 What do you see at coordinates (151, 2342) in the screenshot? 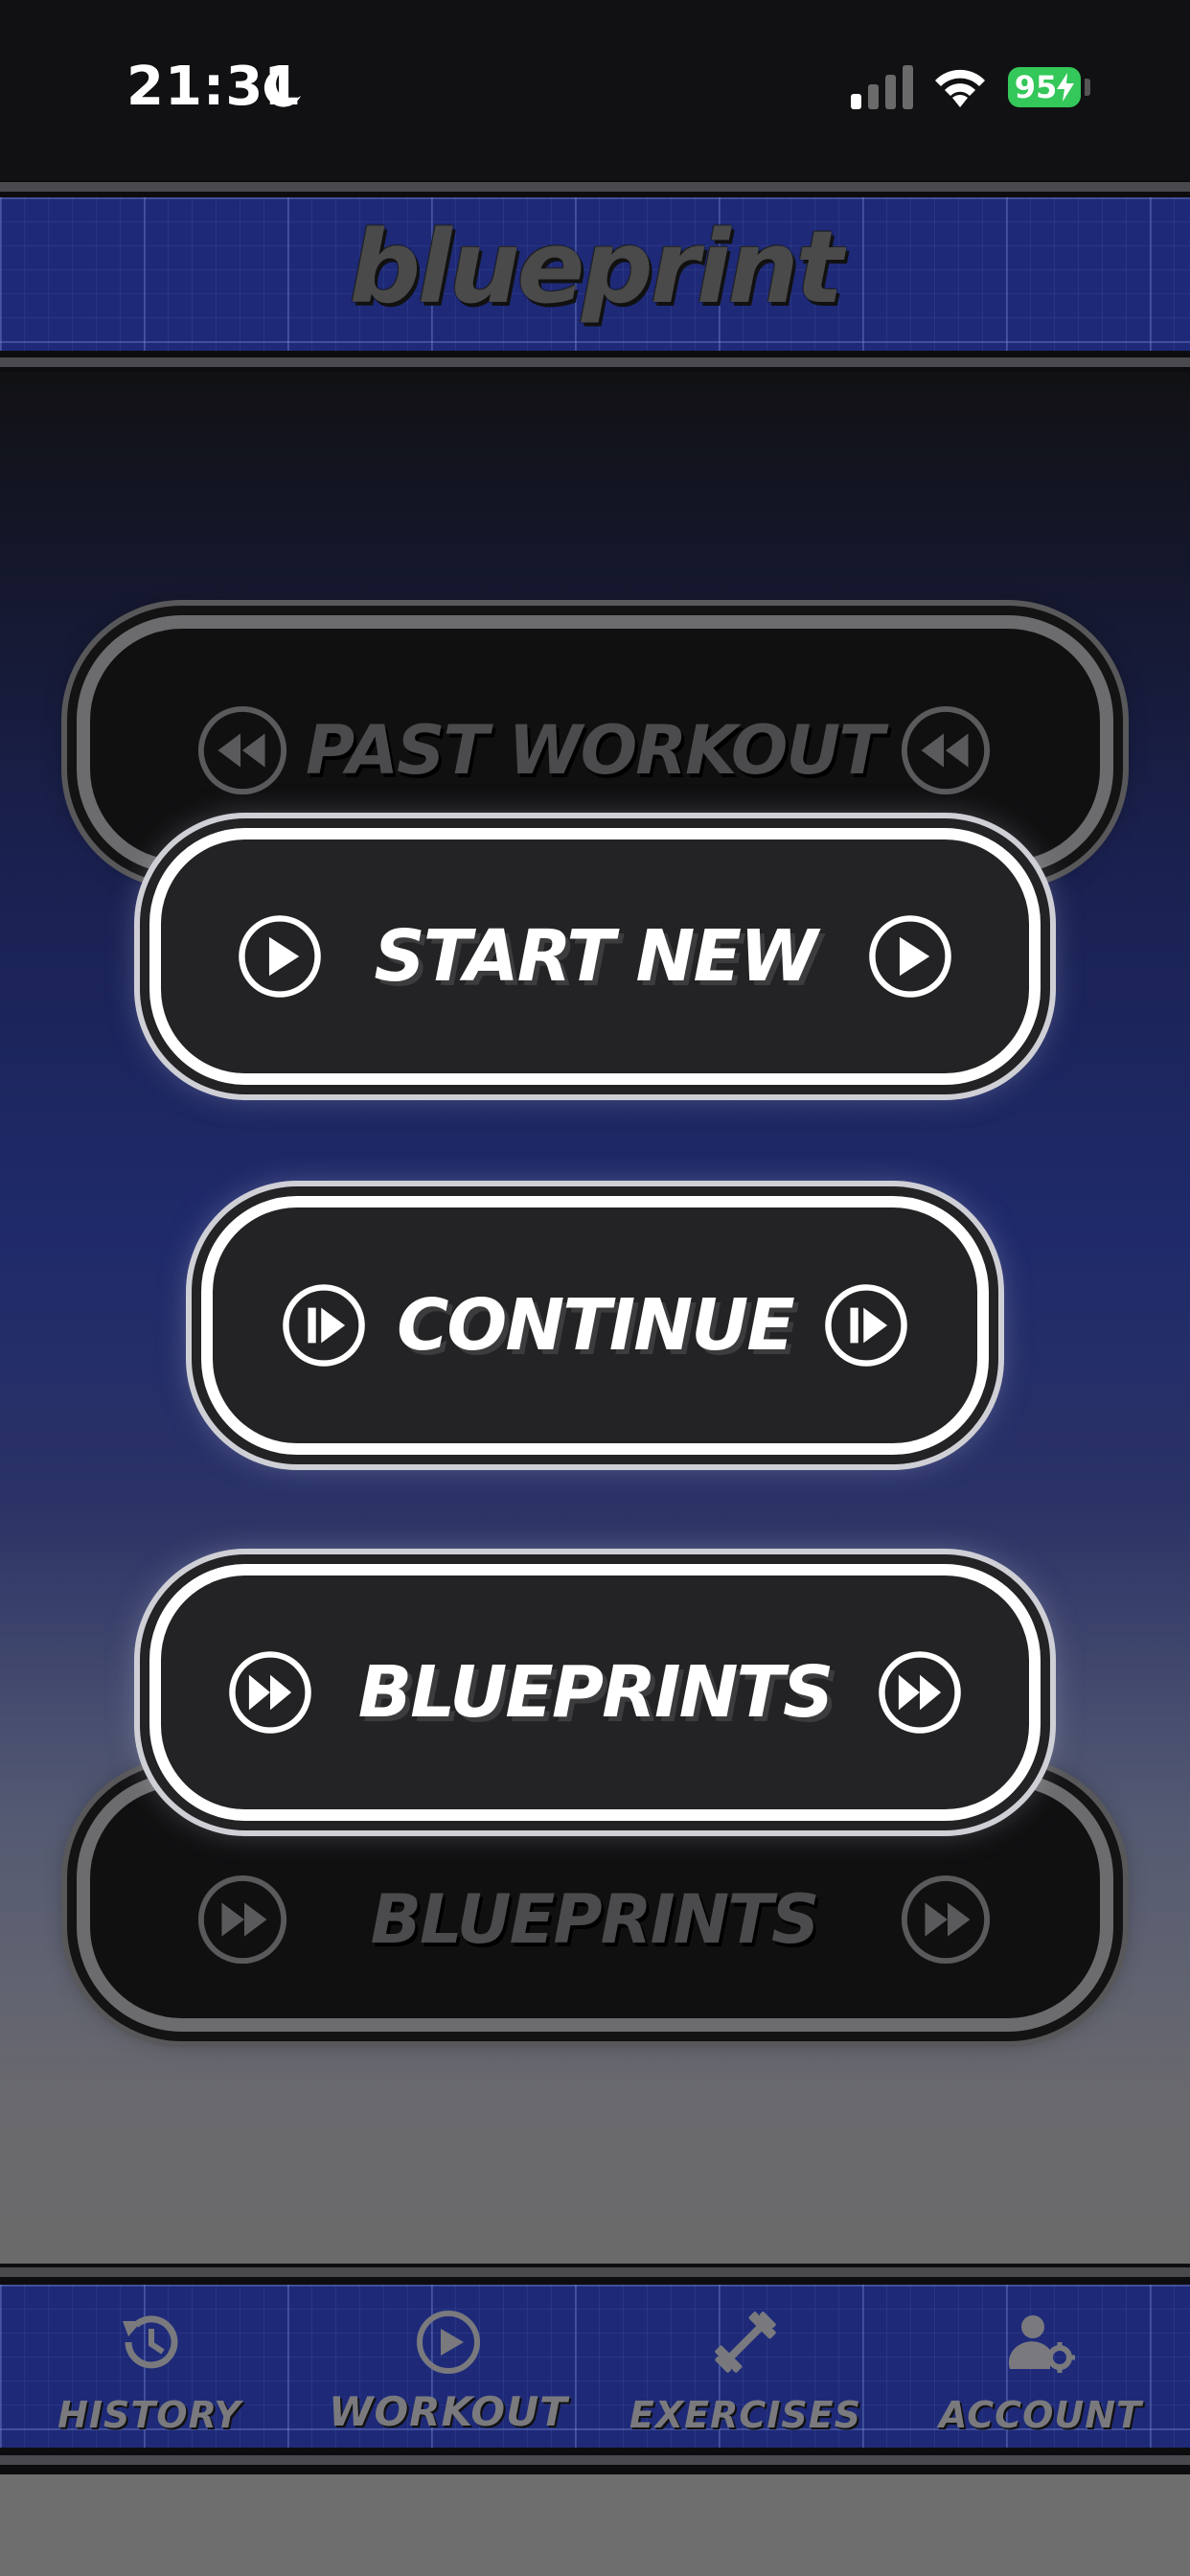
I see `history-icon` at bounding box center [151, 2342].